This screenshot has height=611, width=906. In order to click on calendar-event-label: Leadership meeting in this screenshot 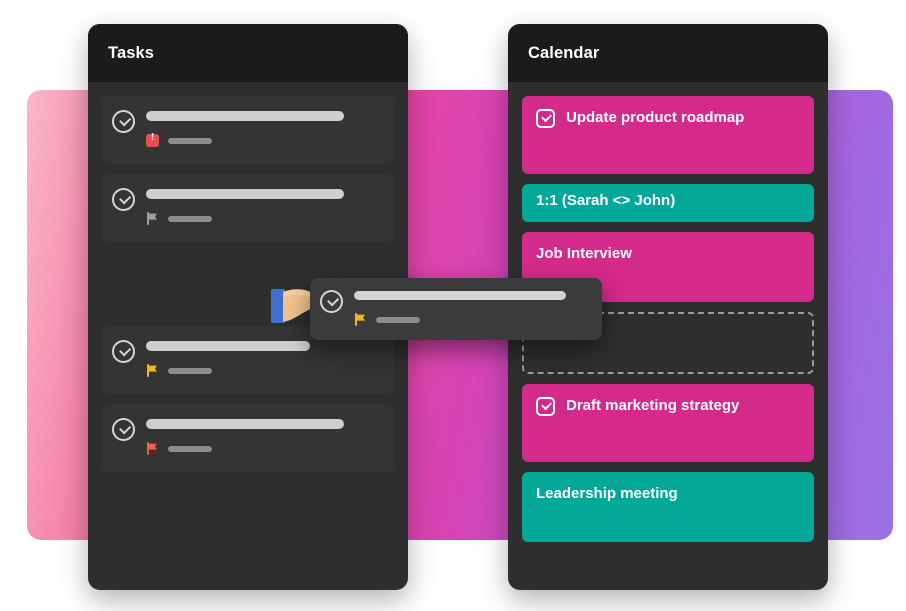, I will do `click(607, 493)`.